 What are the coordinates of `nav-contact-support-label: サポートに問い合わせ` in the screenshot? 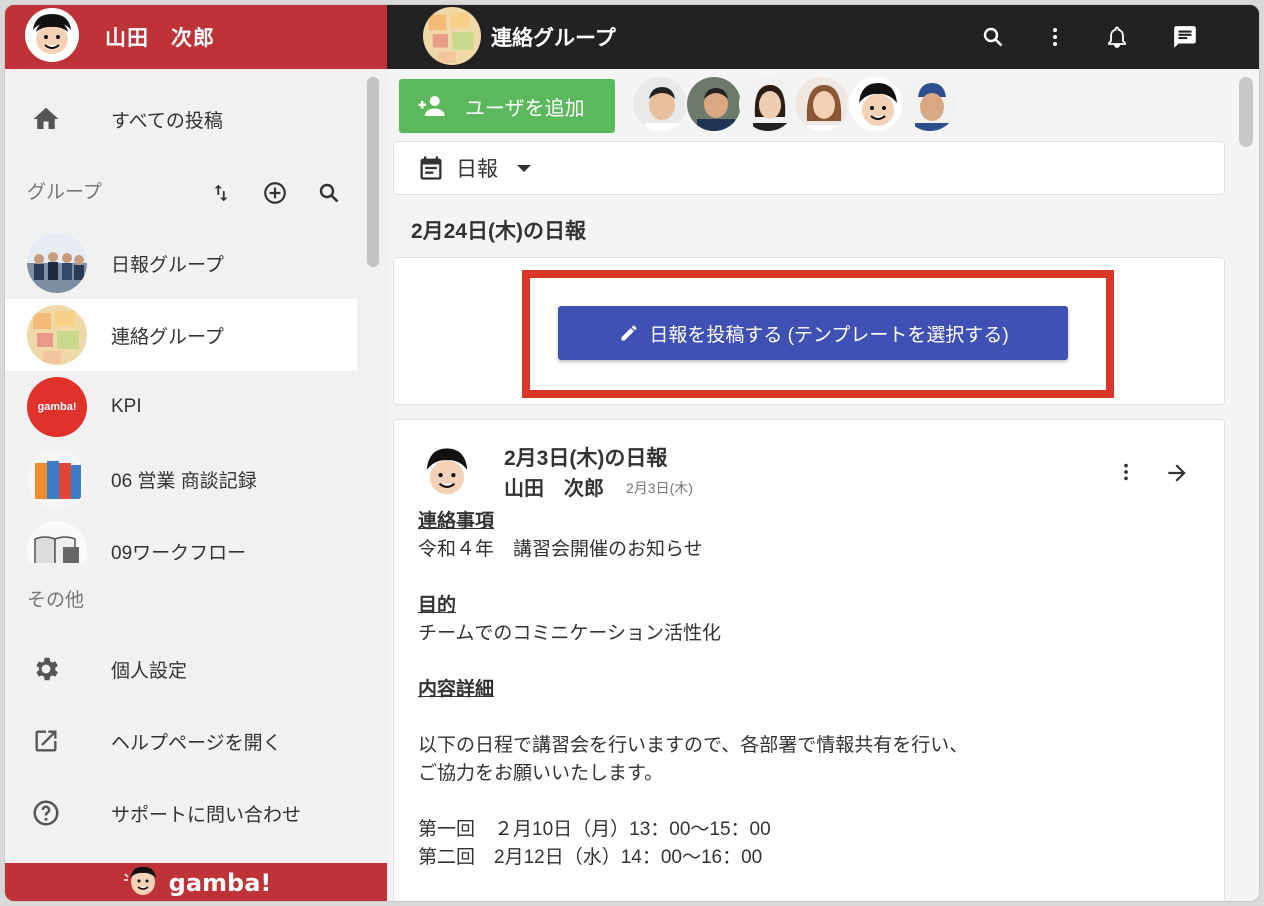 It's located at (206, 815).